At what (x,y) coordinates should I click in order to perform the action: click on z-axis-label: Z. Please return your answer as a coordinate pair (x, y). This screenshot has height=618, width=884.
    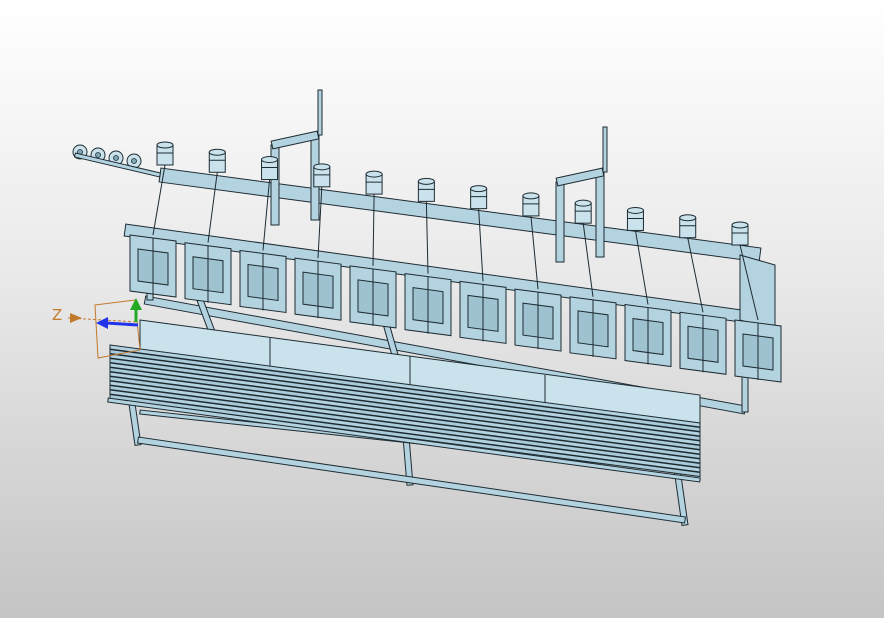
    Looking at the image, I should click on (57, 315).